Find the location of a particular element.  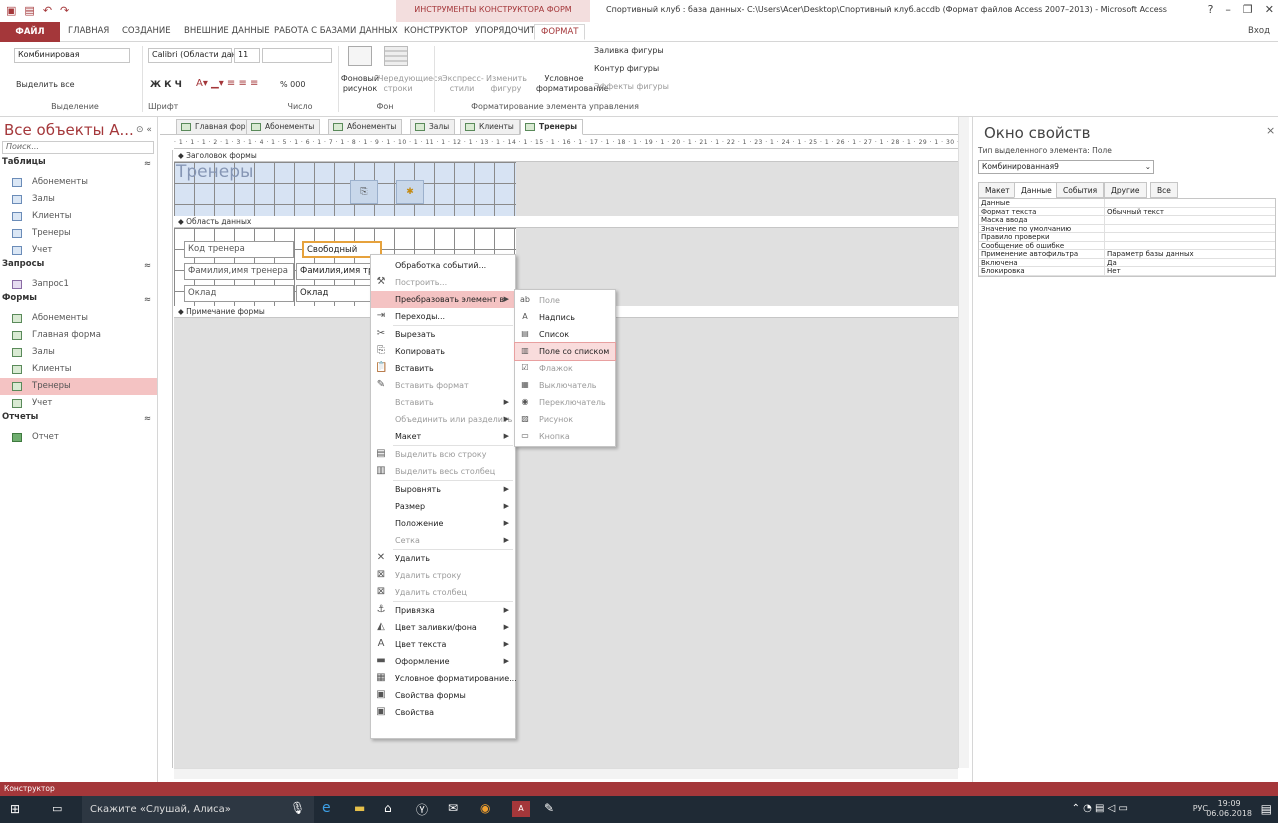

minimize-icon: – is located at coordinates (1228, 9).